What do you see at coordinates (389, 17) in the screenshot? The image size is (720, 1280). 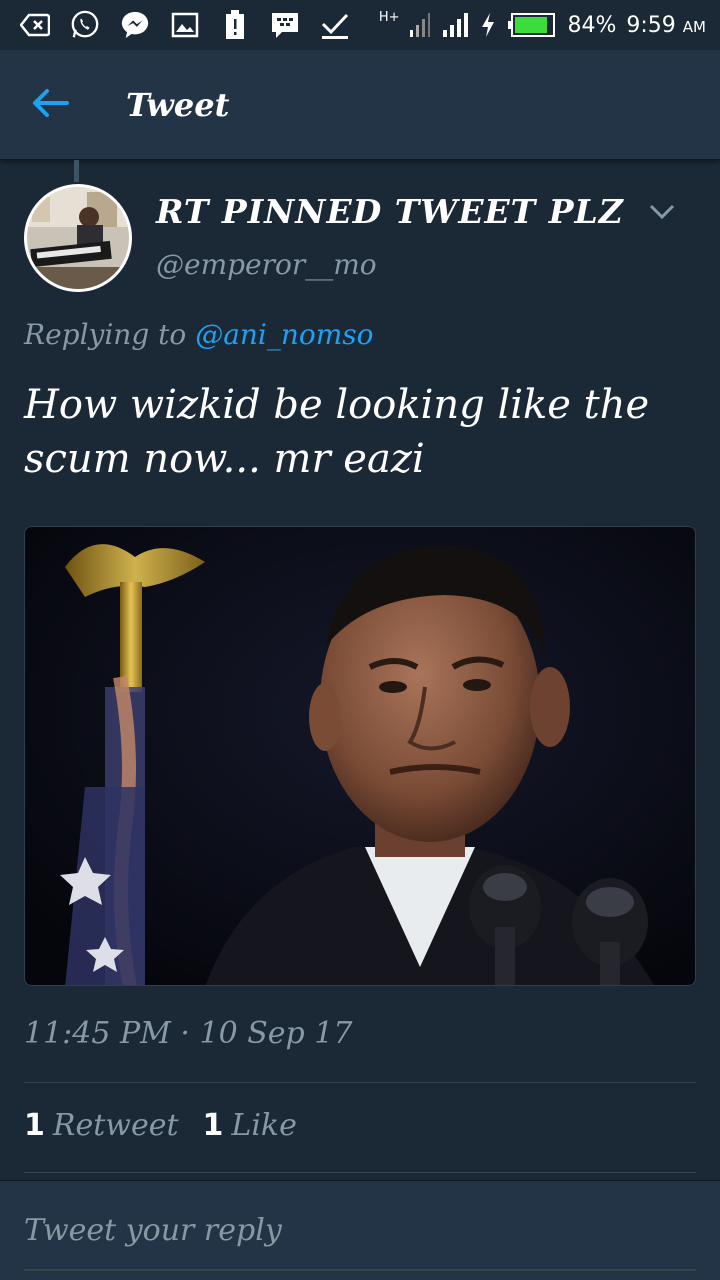 I see `network-type: H+` at bounding box center [389, 17].